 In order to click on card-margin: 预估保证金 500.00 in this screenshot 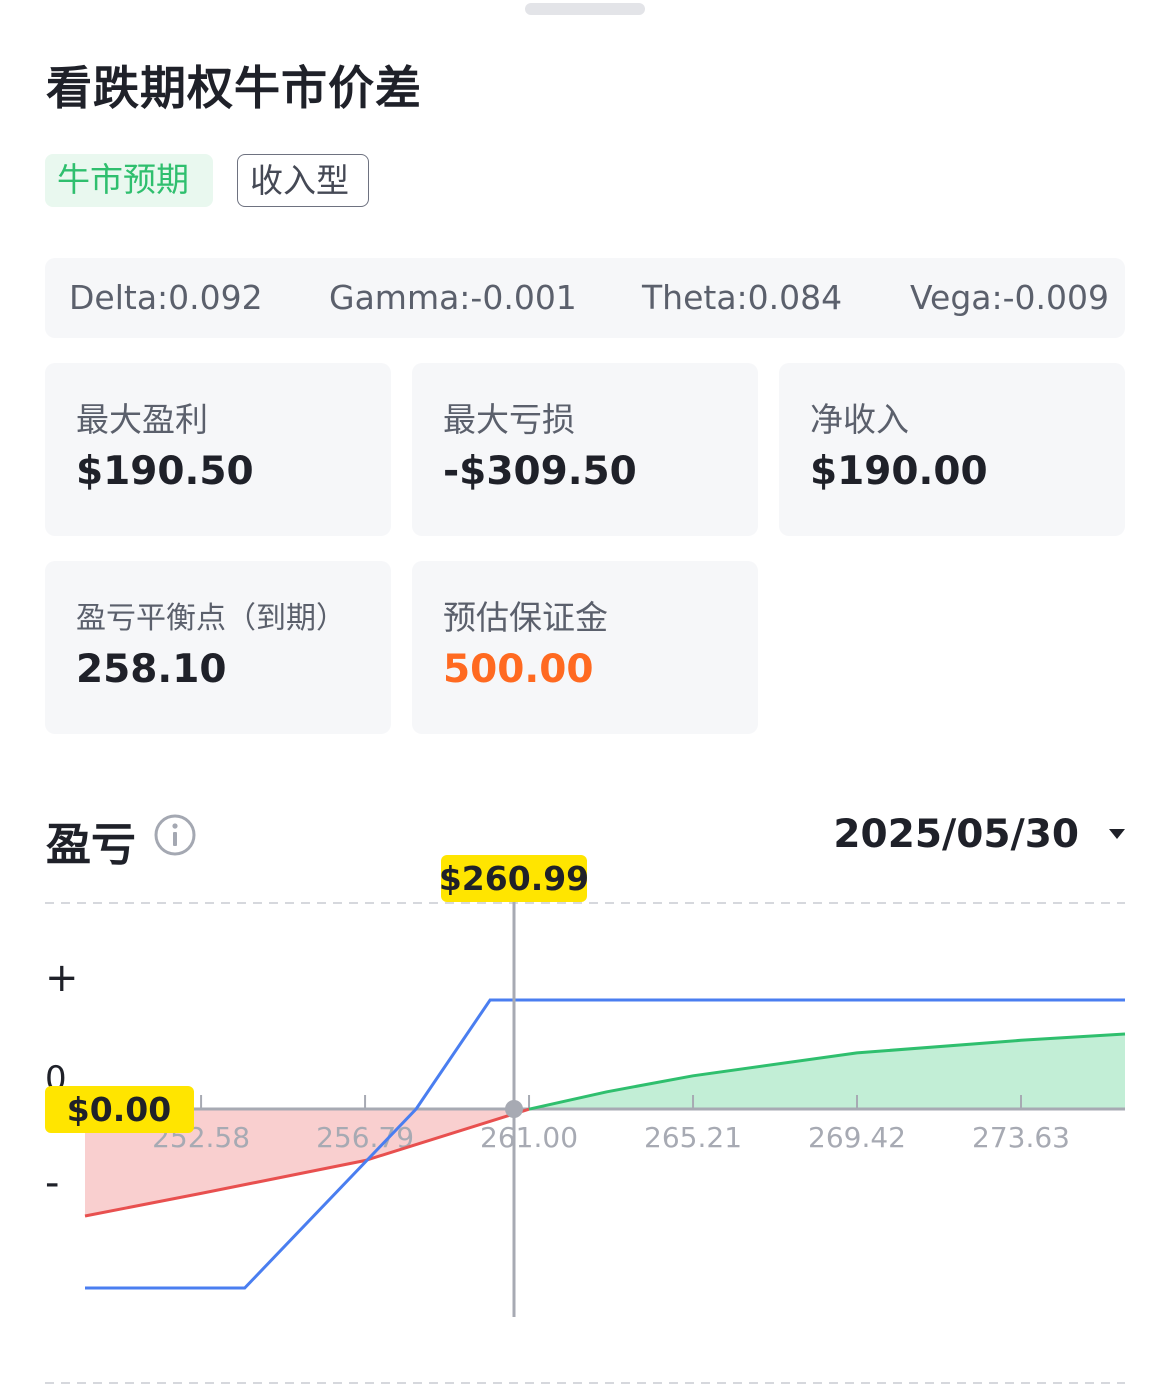, I will do `click(585, 647)`.